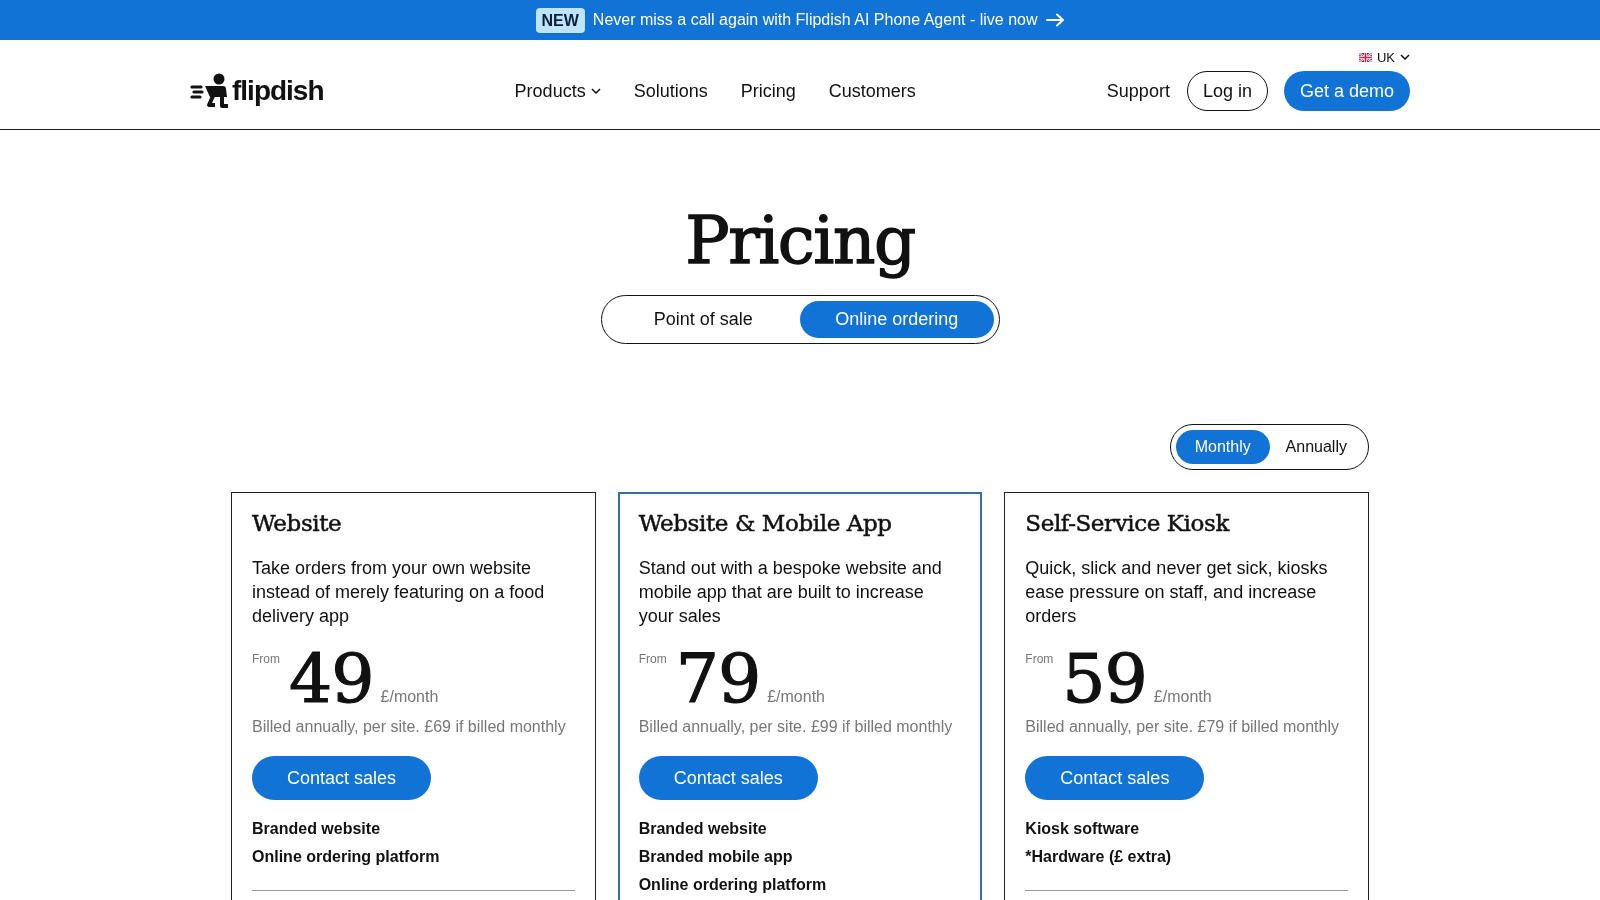 This screenshot has width=1600, height=900. I want to click on logo: flipdish, so click(257, 91).